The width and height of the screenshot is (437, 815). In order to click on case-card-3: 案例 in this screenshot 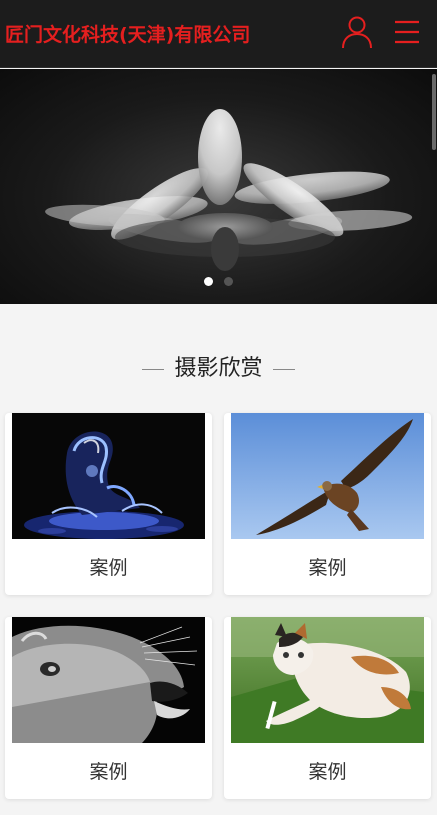, I will do `click(108, 708)`.